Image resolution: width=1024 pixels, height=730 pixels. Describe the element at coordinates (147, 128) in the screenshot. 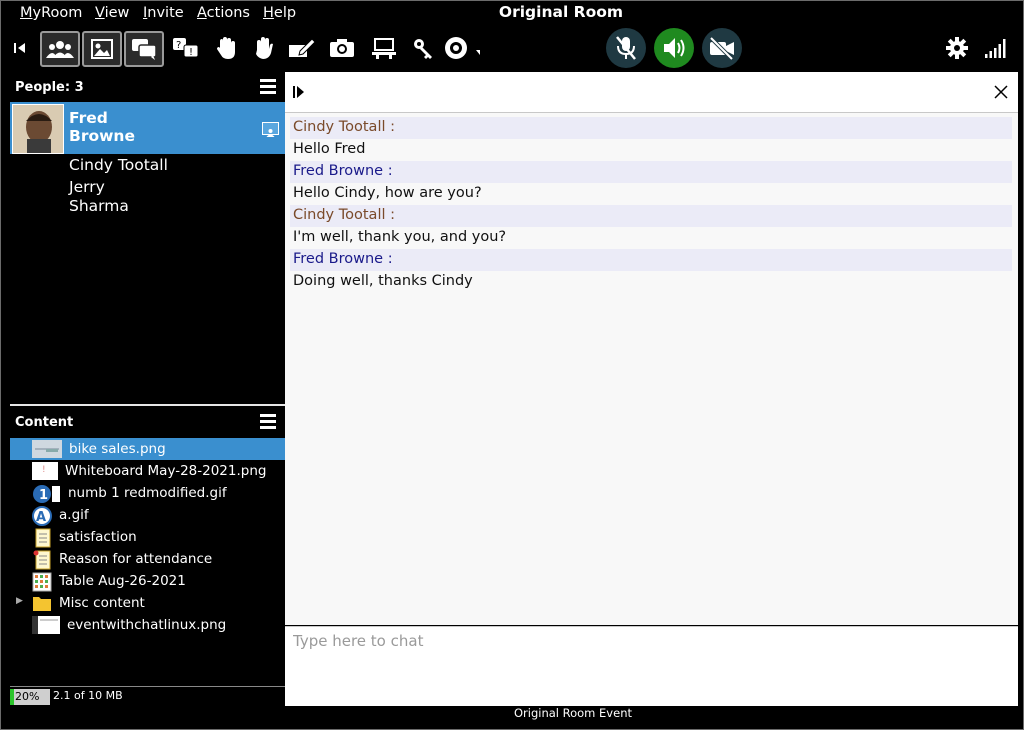

I see `person-row-selected: Fred Browne` at that location.